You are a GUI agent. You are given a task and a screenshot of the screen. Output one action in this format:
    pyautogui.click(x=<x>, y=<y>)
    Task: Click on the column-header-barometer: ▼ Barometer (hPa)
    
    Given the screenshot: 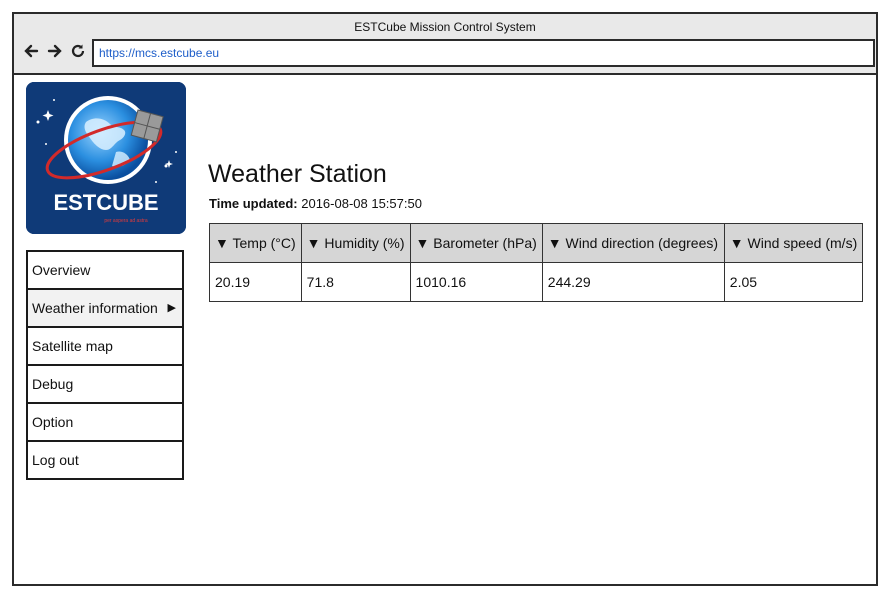 What is the action you would take?
    pyautogui.click(x=476, y=243)
    